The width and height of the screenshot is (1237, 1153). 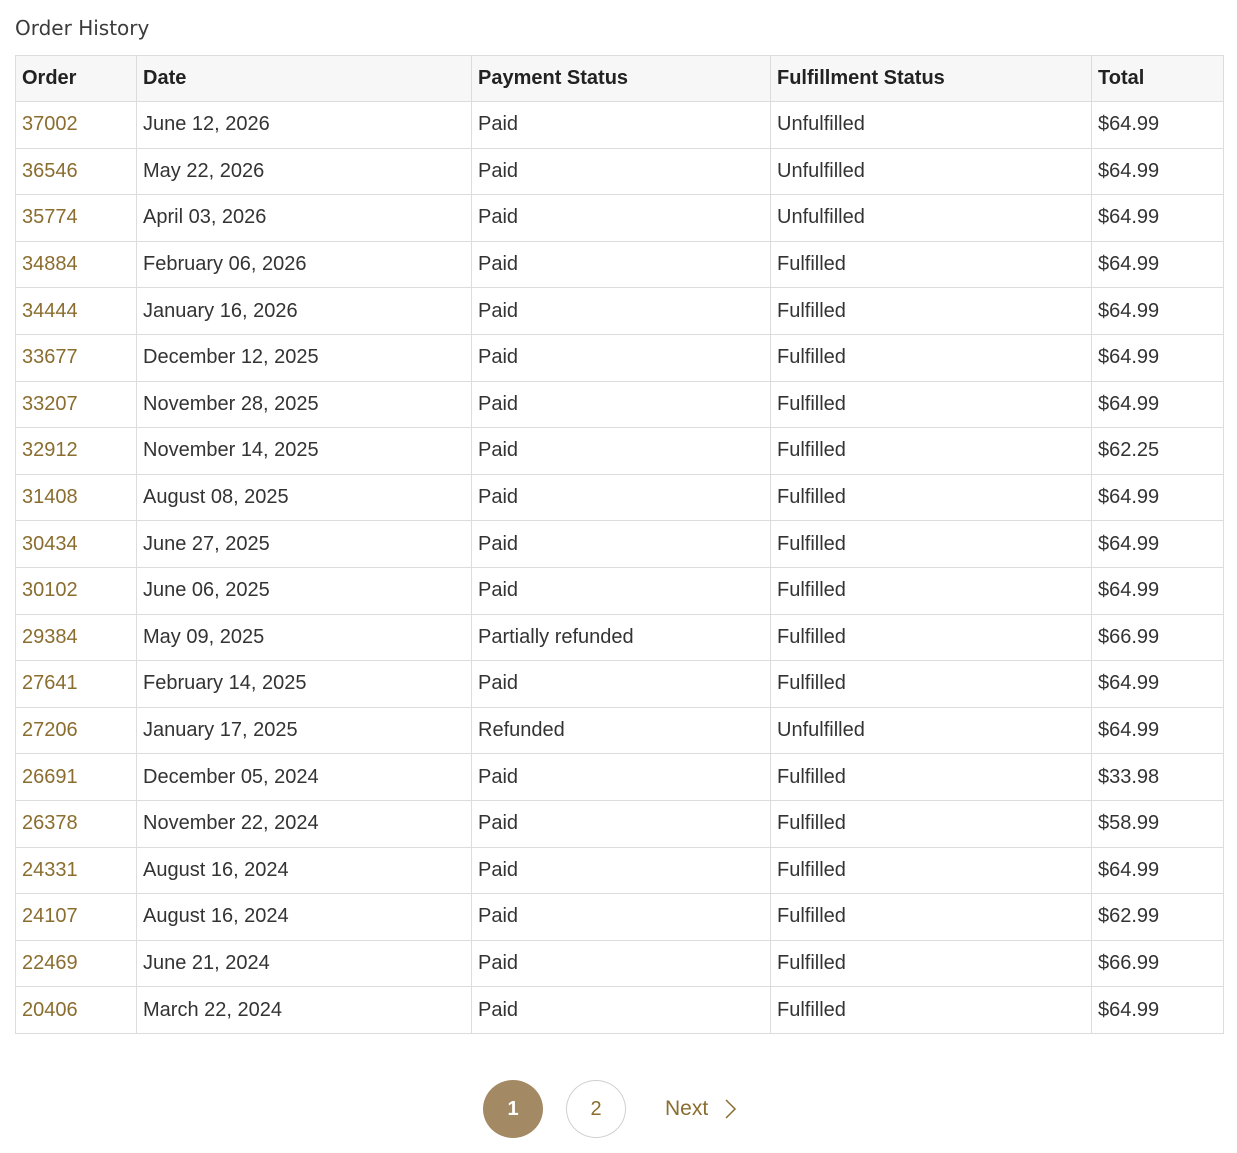 What do you see at coordinates (76, 777) in the screenshot?
I see `order-number-link: 26691` at bounding box center [76, 777].